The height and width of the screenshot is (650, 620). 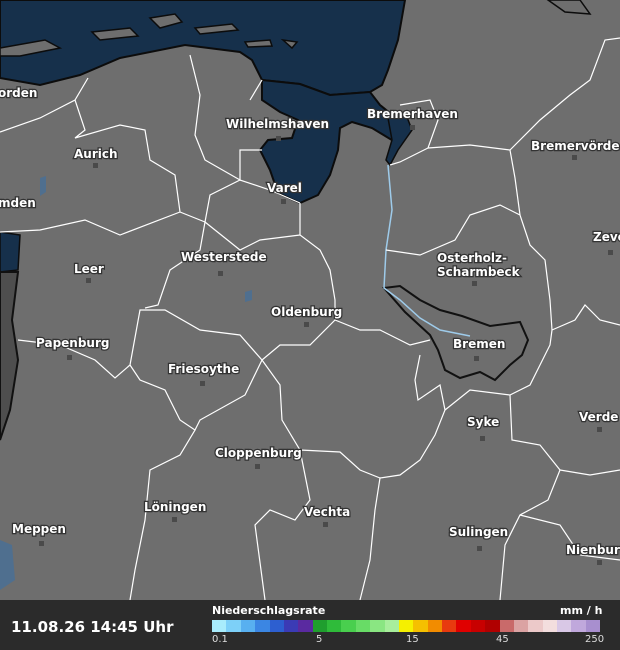 What do you see at coordinates (39, 529) in the screenshot?
I see `city-label: Meppen` at bounding box center [39, 529].